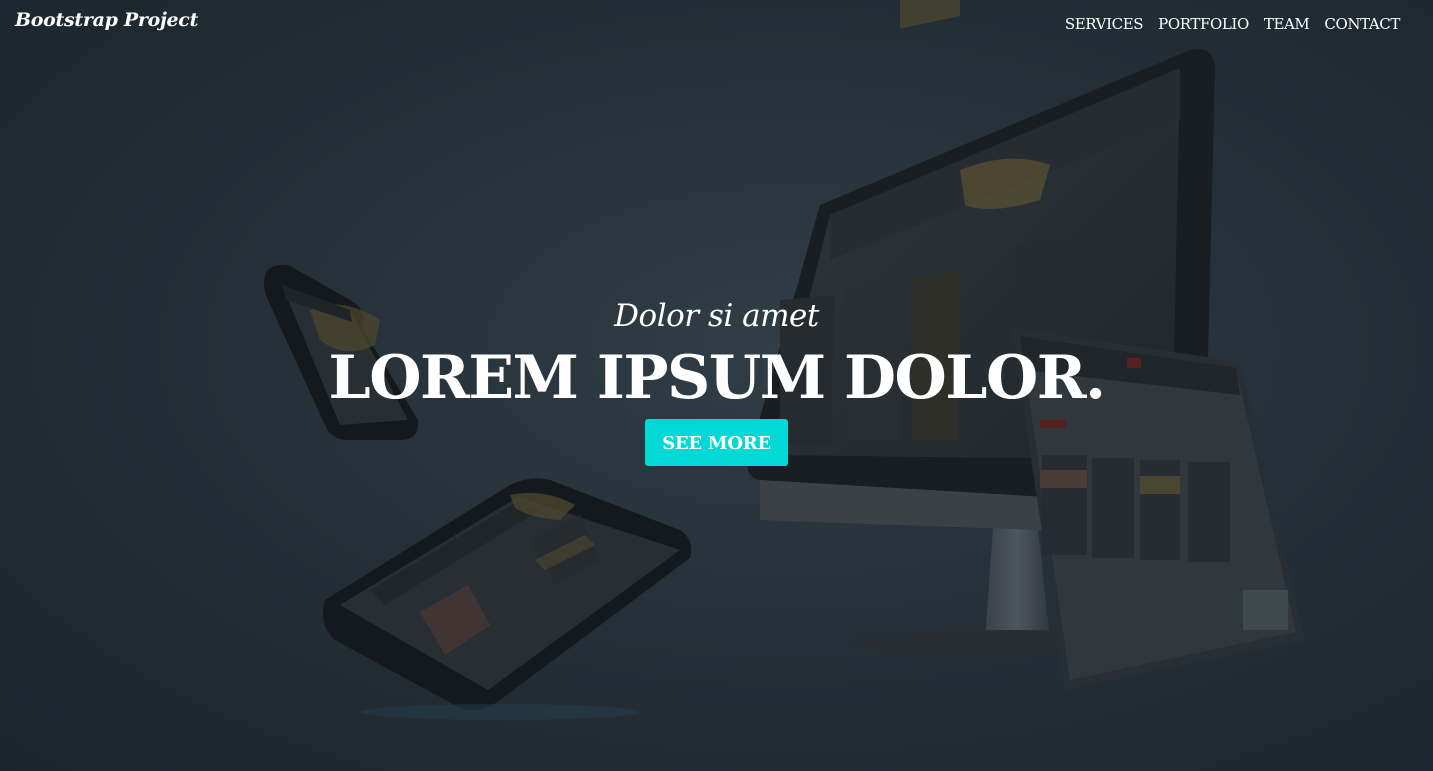 The width and height of the screenshot is (1433, 771). I want to click on nav-item-portfolio: PORTFOLIO, so click(1203, 23).